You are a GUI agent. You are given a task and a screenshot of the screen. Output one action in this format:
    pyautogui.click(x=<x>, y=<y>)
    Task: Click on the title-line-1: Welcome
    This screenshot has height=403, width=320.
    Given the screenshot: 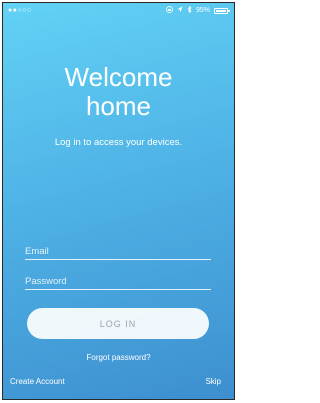 What is the action you would take?
    pyautogui.click(x=118, y=77)
    